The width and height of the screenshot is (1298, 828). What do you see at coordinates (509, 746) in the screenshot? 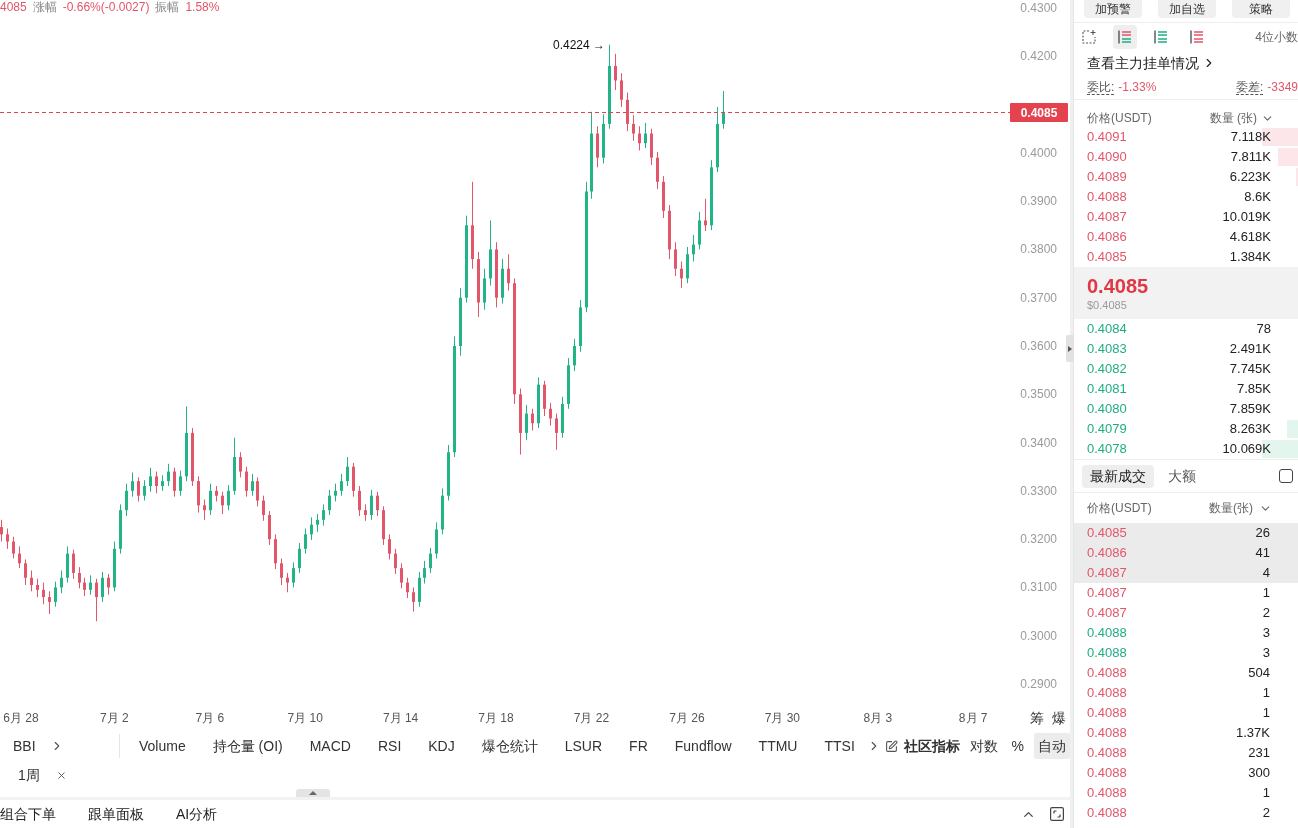
I see `indicator-option: 爆仓统计` at bounding box center [509, 746].